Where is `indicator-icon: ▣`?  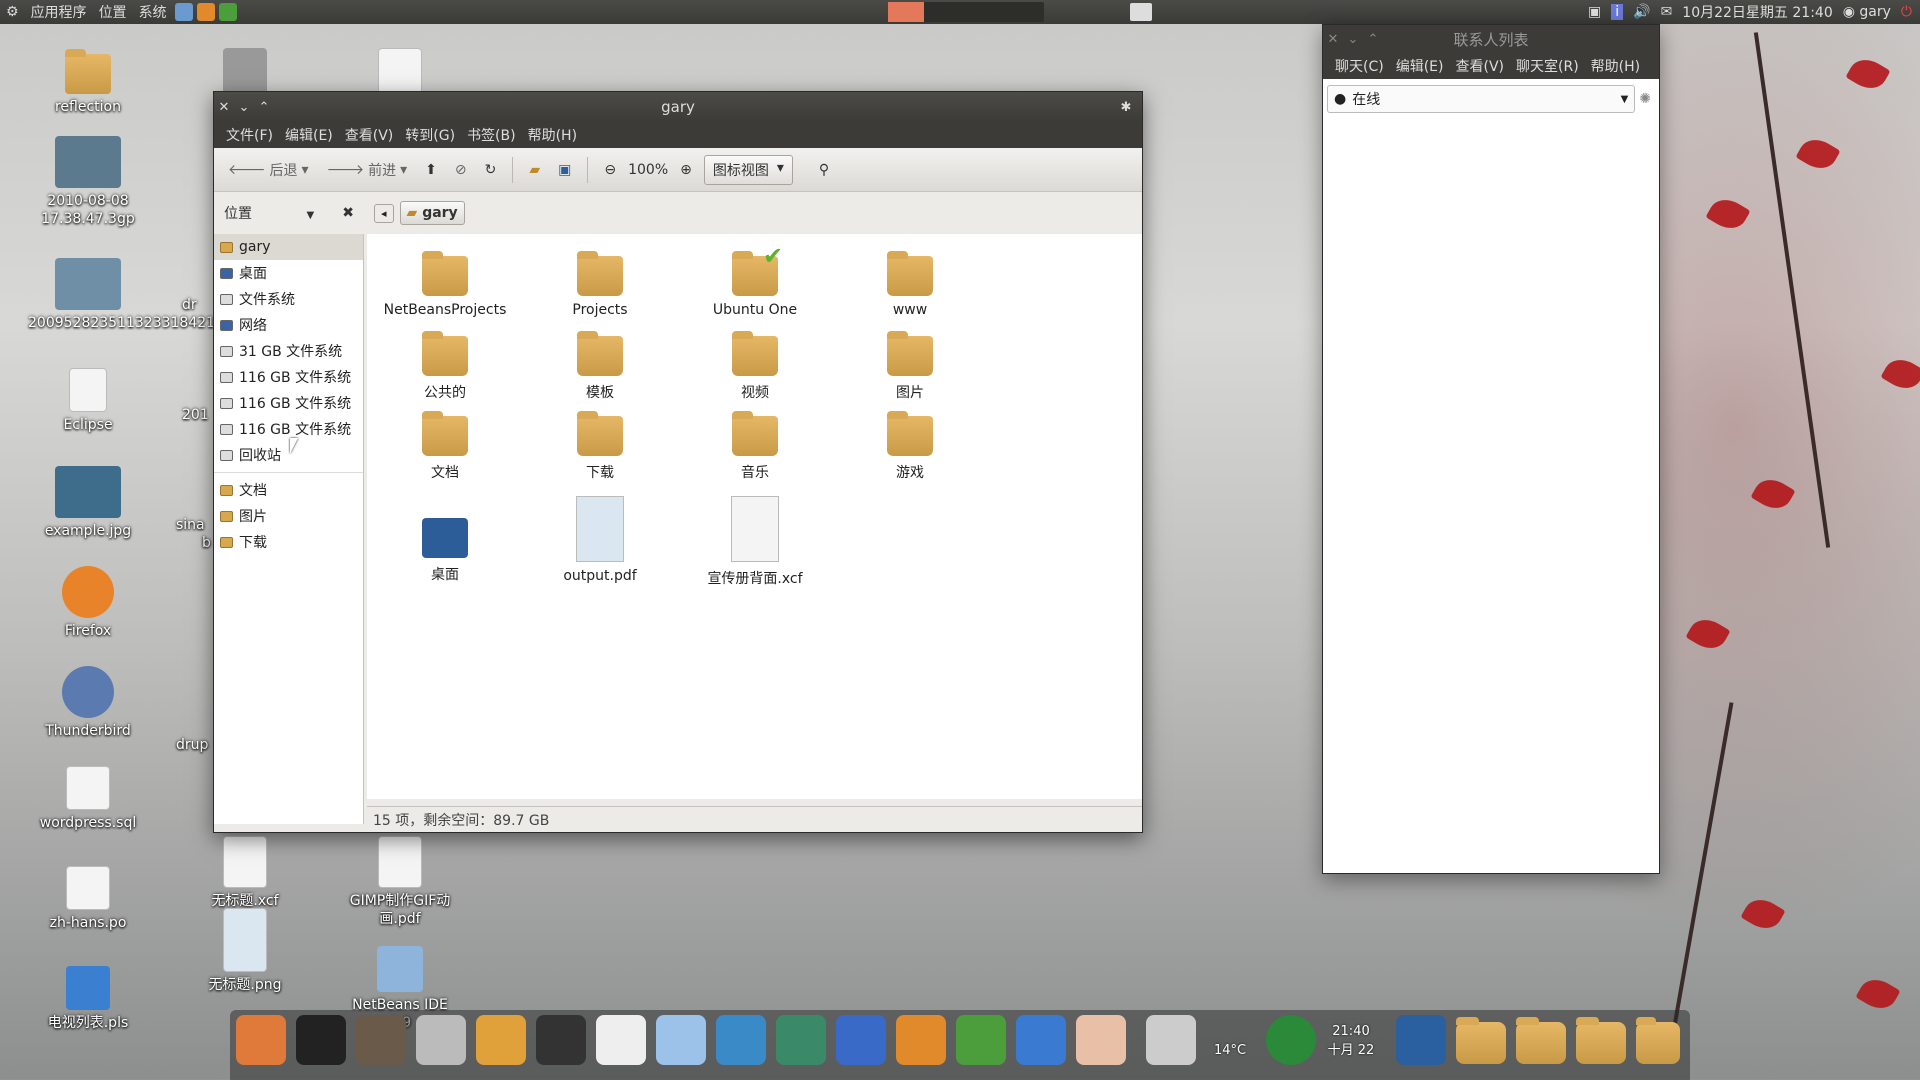
indicator-icon: ▣ is located at coordinates (1594, 12).